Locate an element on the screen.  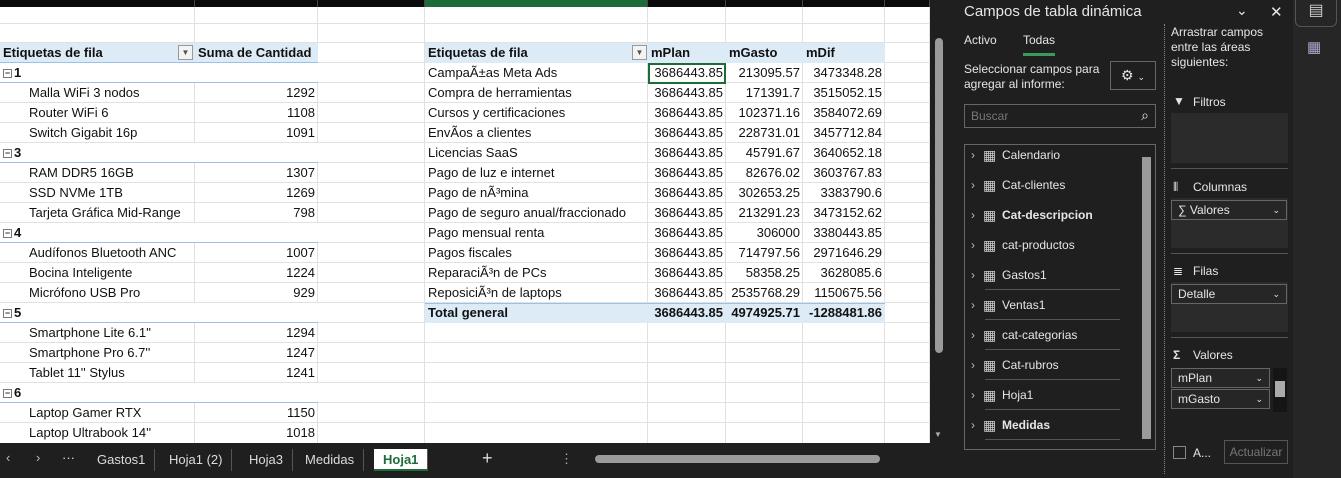
values-item-mgasto: mGasto ⌄ is located at coordinates (1220, 399).